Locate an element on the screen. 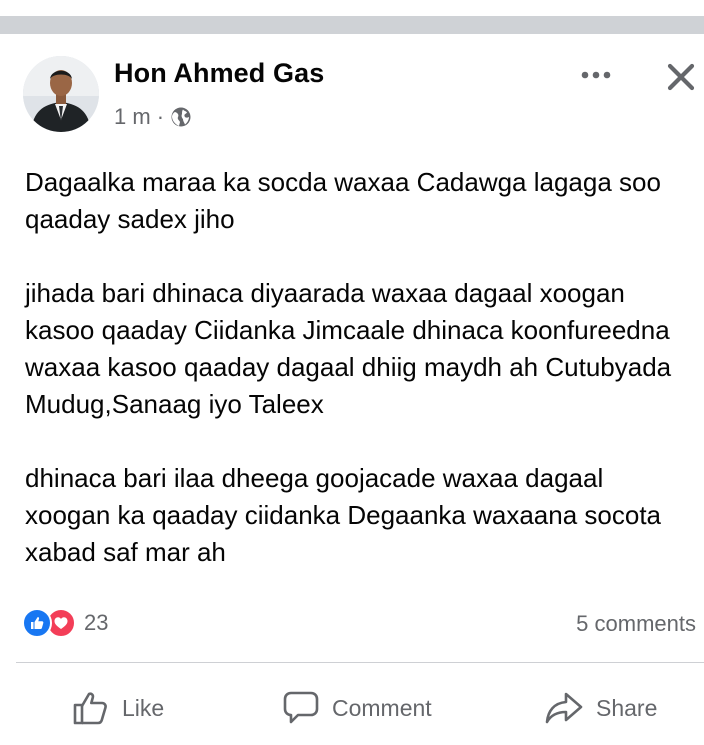 Image resolution: width=704 pixels, height=745 pixels. feed-separator is located at coordinates (352, 25).